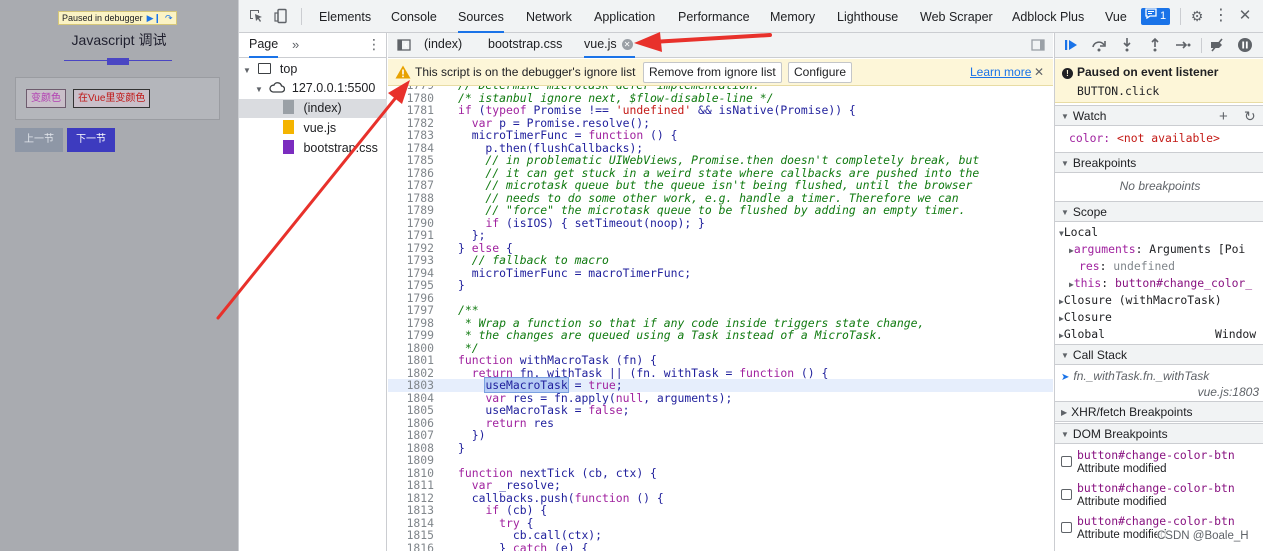 The width and height of the screenshot is (1263, 551). What do you see at coordinates (1159, 334) in the screenshot?
I see `scope-global: ▶Global Window` at bounding box center [1159, 334].